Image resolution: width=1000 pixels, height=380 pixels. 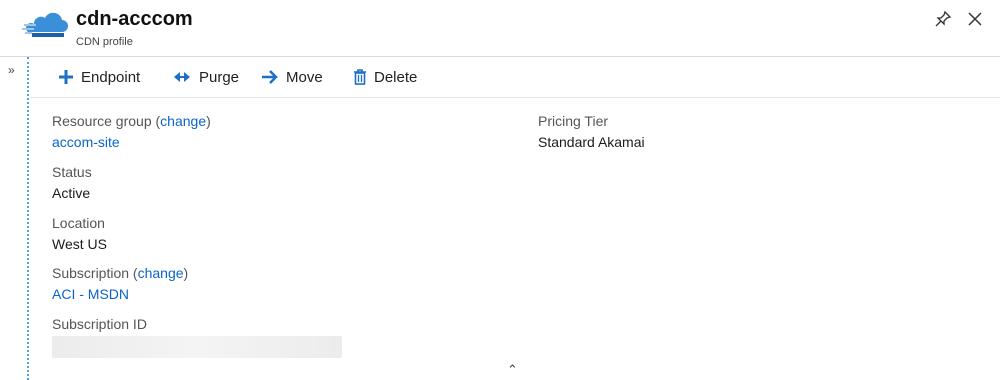 I want to click on subscription-change-link: change, so click(x=161, y=273).